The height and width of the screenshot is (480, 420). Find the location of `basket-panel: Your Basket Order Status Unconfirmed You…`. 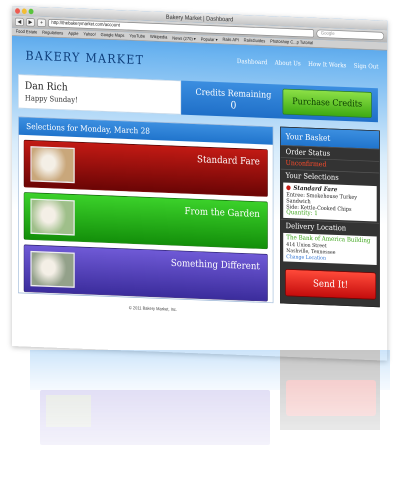

basket-panel: Your Basket Order Status Unconfirmed You… is located at coordinates (330, 217).